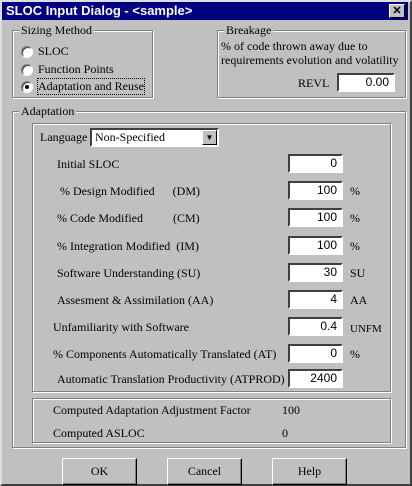 The height and width of the screenshot is (486, 412). Describe the element at coordinates (27, 86) in the screenshot. I see `radio-selected-icon` at that location.